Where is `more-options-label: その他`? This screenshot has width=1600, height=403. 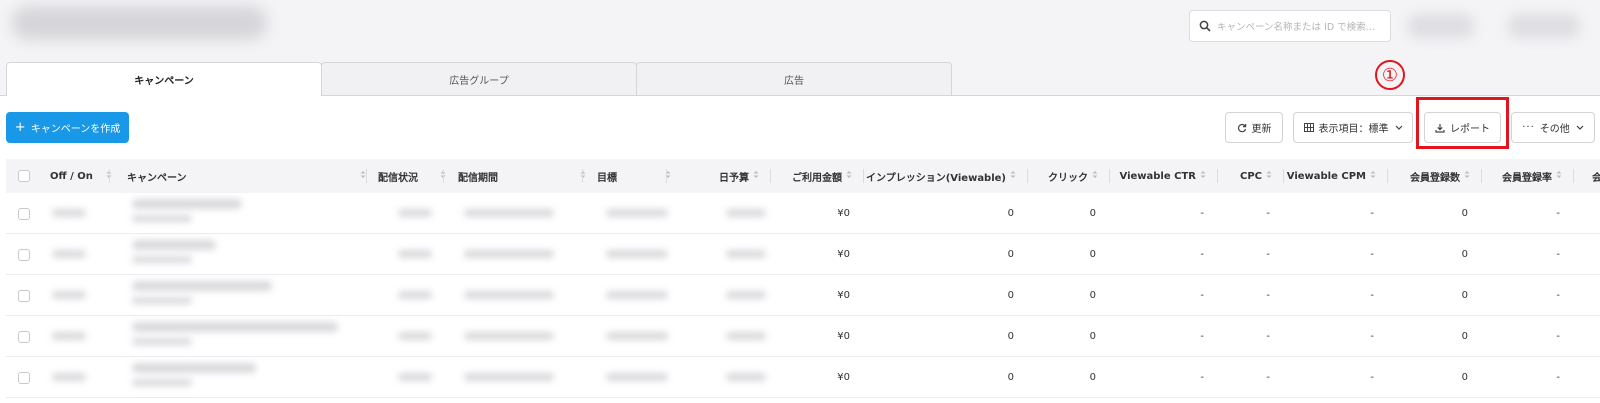
more-options-label: その他 is located at coordinates (1554, 129).